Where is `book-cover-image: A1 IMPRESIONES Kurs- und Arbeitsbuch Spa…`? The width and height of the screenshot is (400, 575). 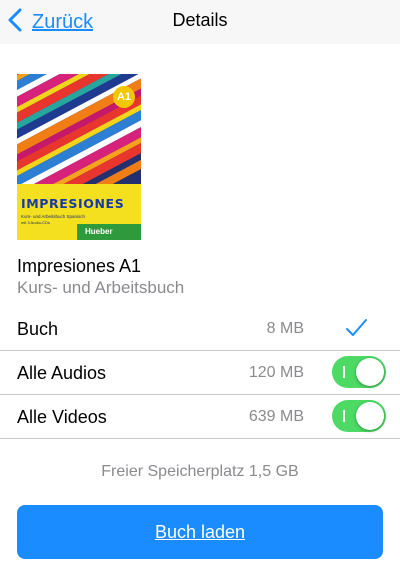 book-cover-image: A1 IMPRESIONES Kurs- und Arbeitsbuch Spa… is located at coordinates (79, 157).